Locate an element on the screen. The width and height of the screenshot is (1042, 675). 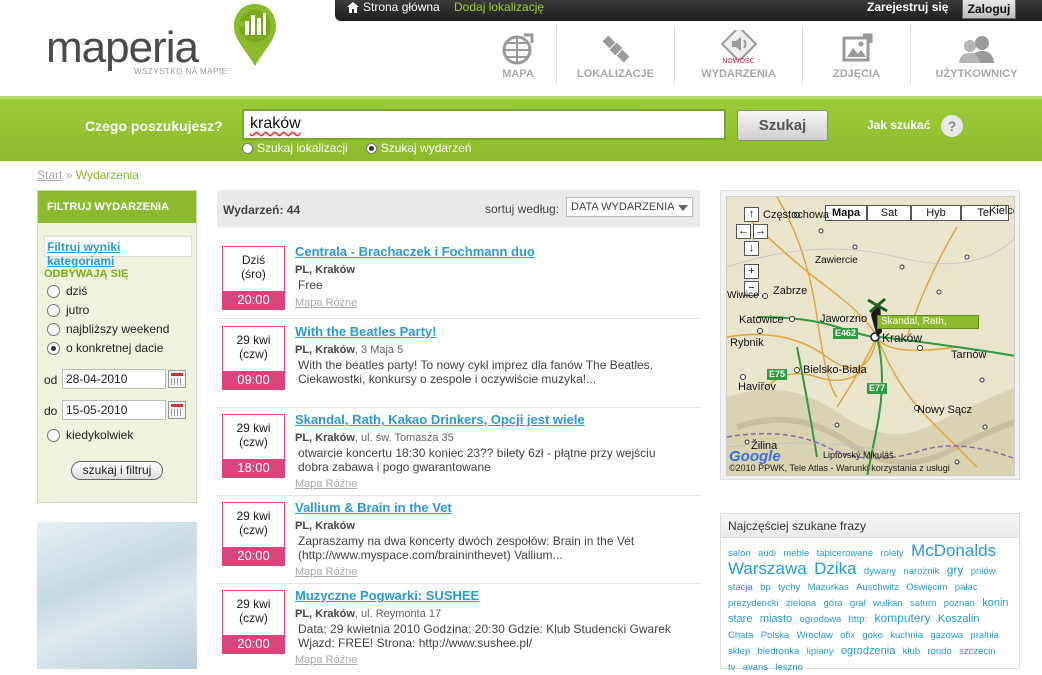
radio-specific-date is located at coordinates (53, 348).